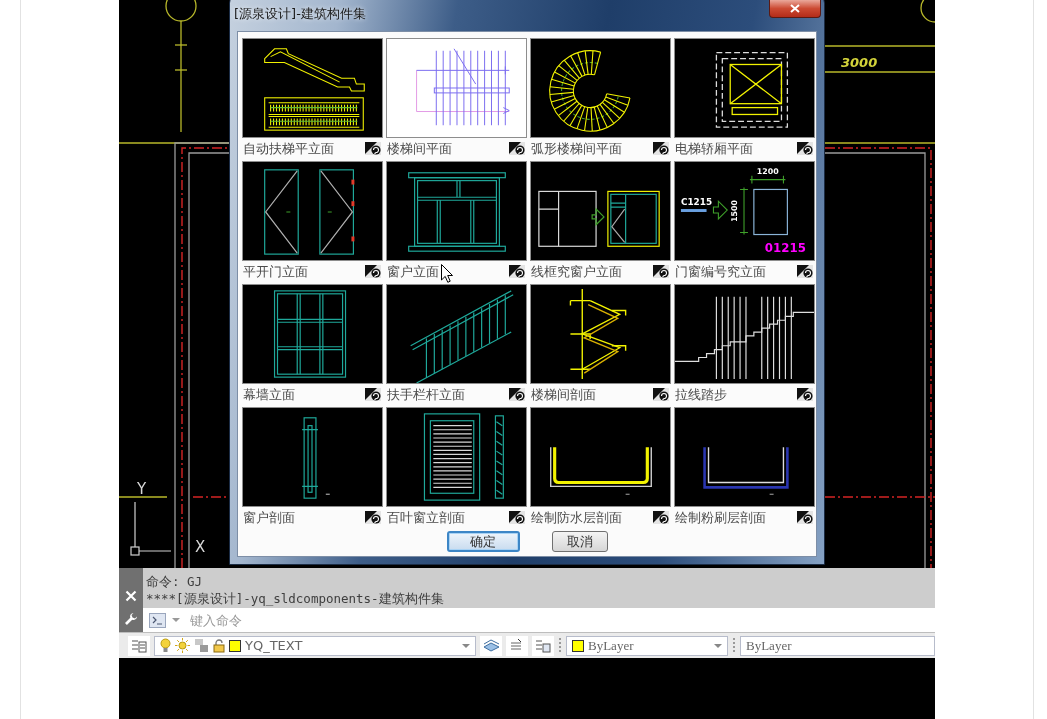  I want to click on overlapping-squares-icon, so click(201, 645).